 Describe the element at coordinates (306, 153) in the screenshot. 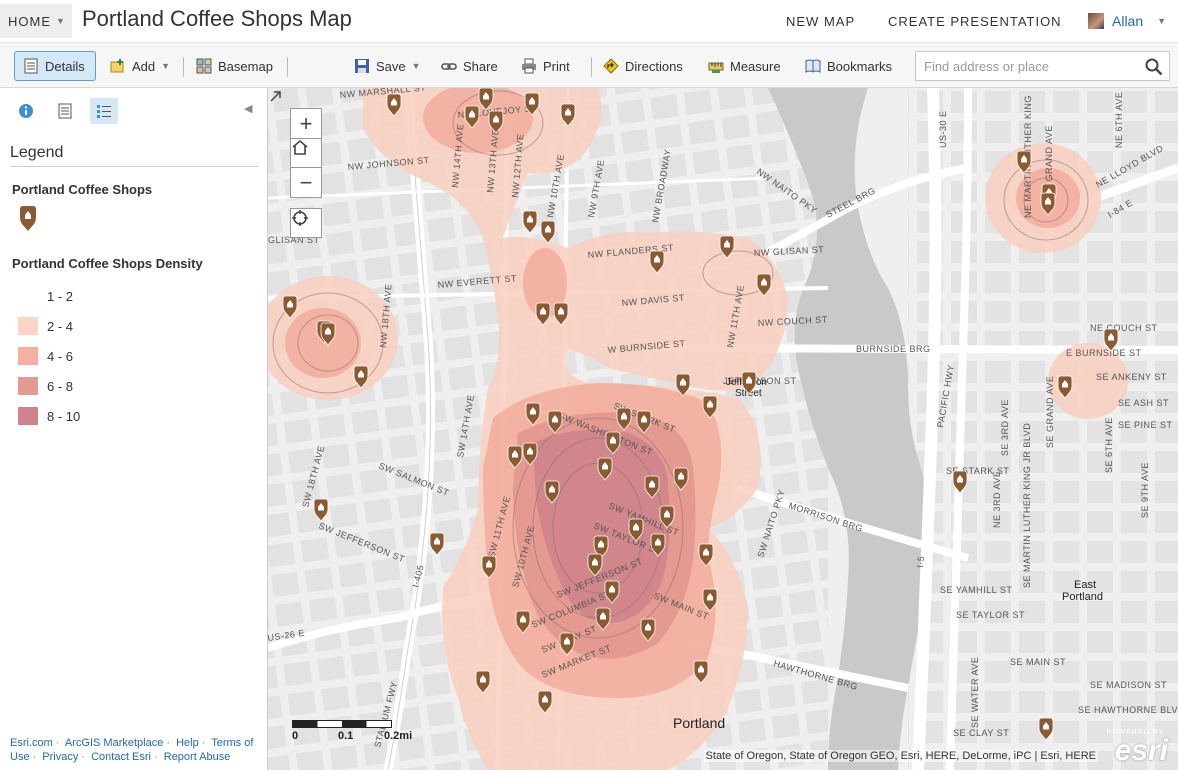

I see `home-extent-button` at that location.